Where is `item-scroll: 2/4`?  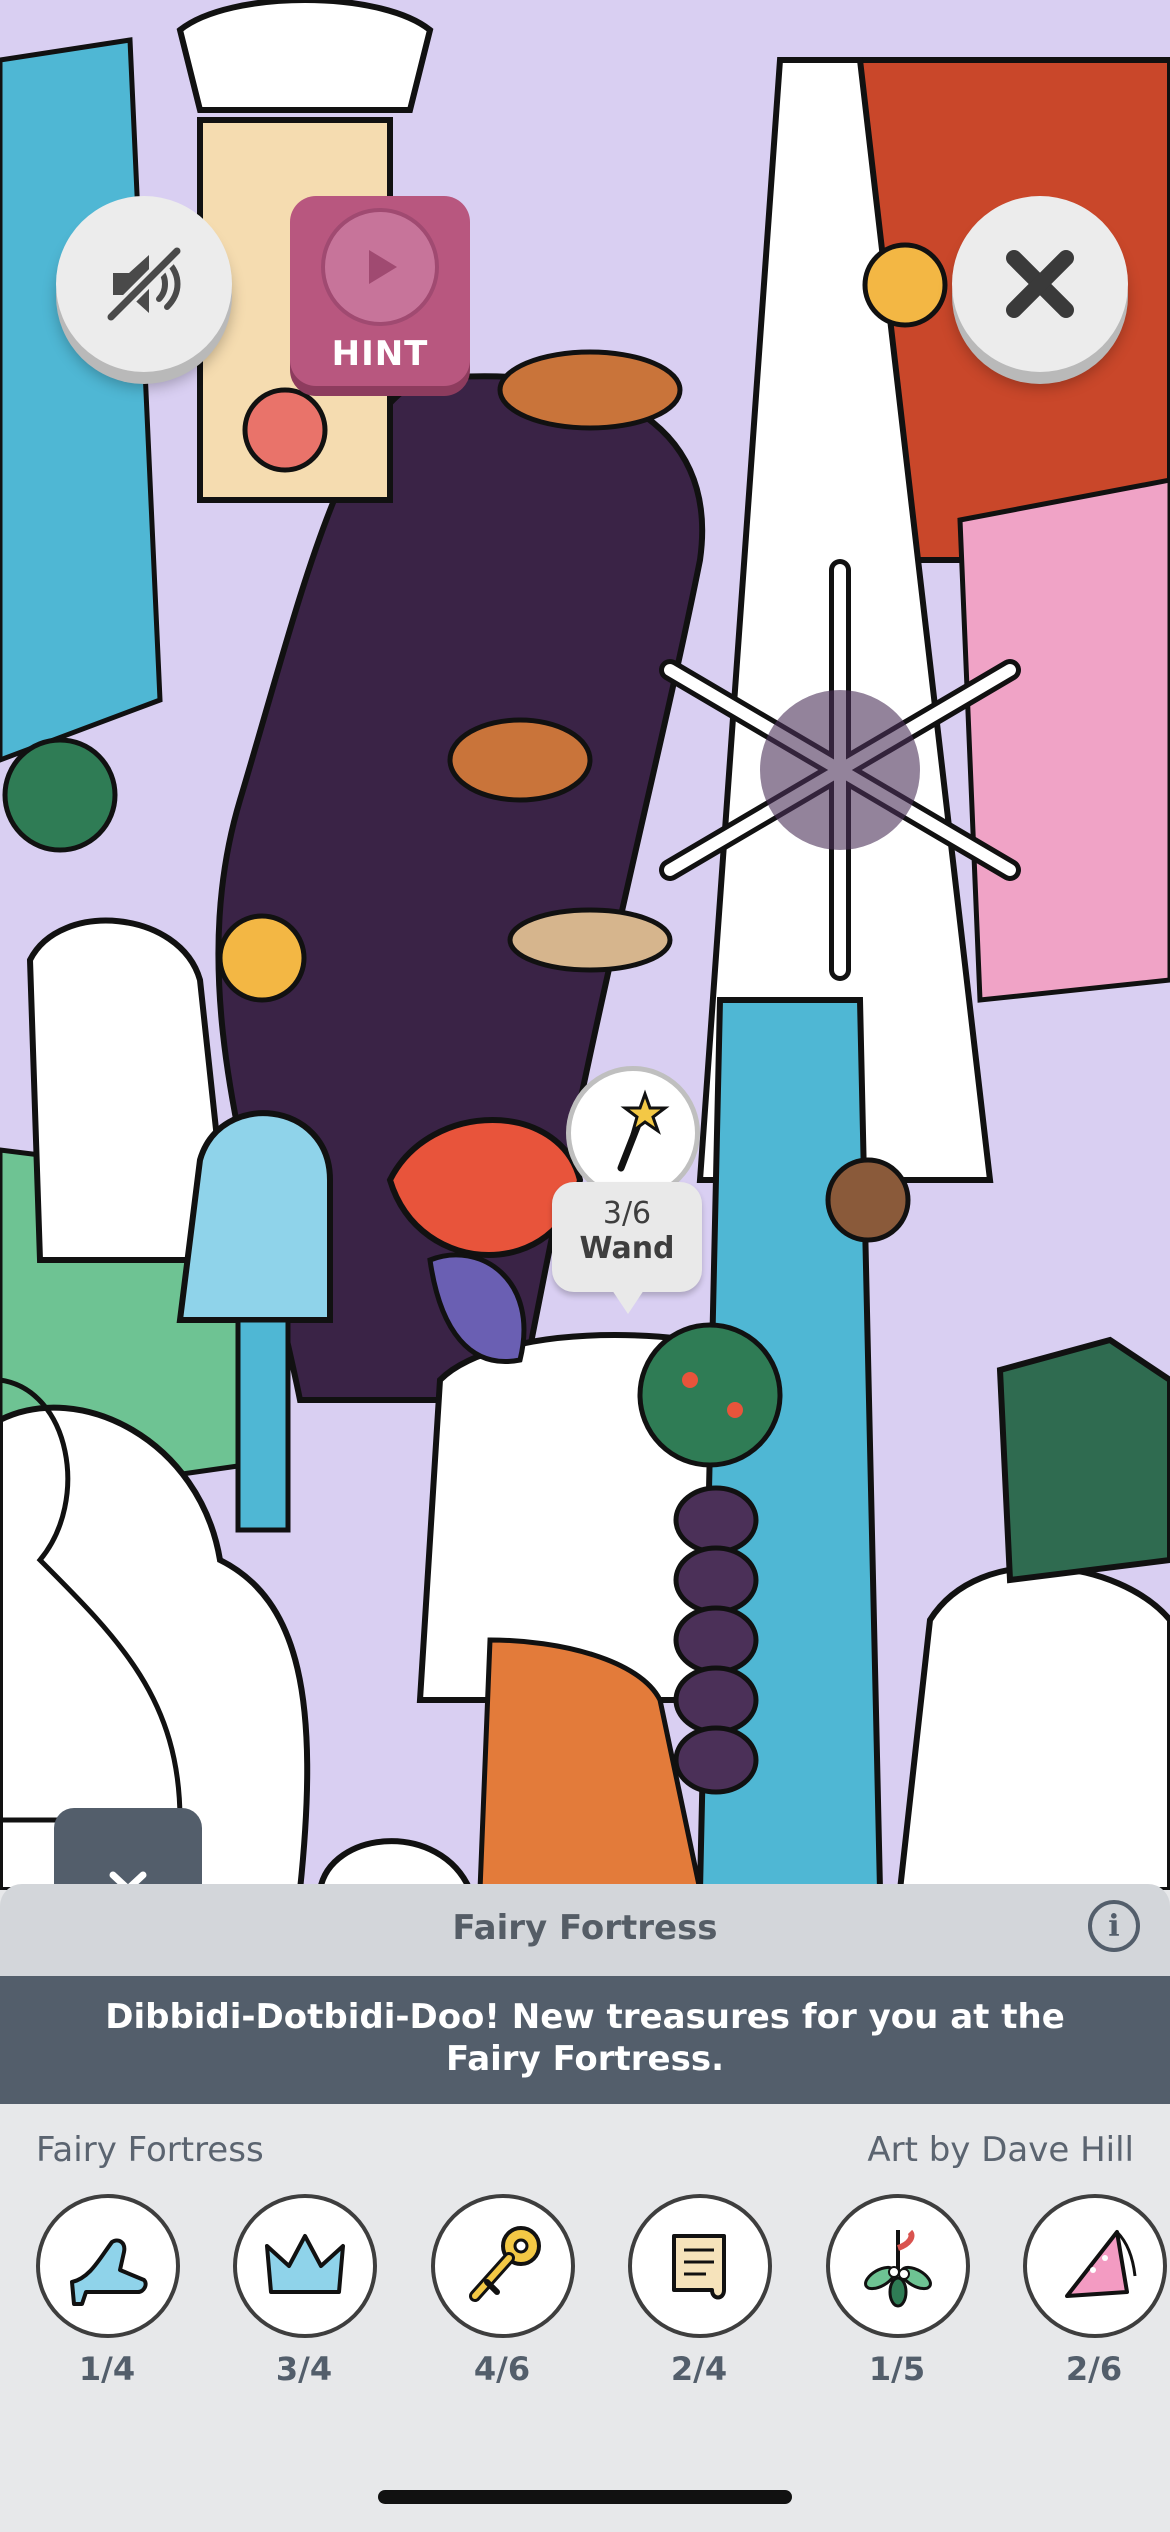 item-scroll: 2/4 is located at coordinates (700, 2291).